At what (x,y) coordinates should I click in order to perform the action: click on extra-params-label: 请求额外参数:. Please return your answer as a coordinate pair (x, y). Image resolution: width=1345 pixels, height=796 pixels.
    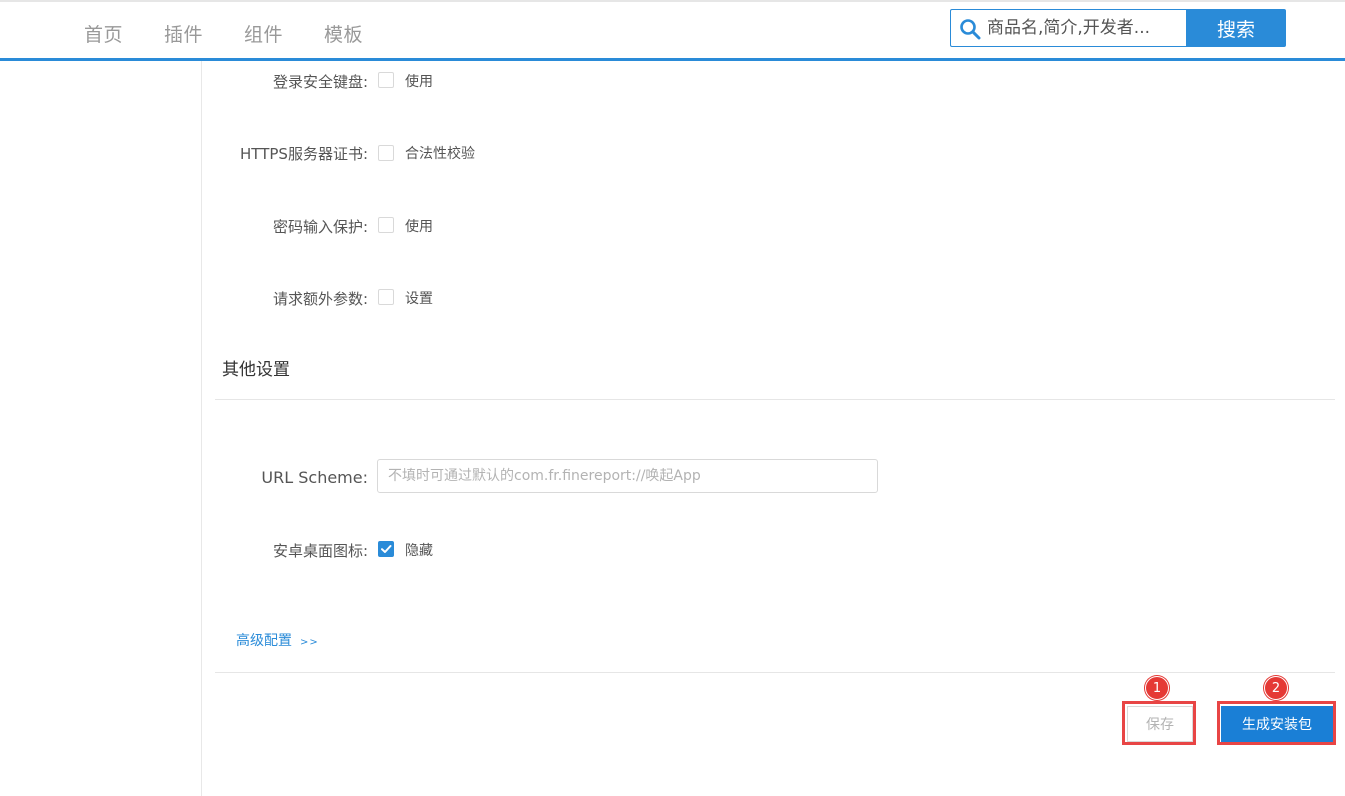
    Looking at the image, I should click on (320, 299).